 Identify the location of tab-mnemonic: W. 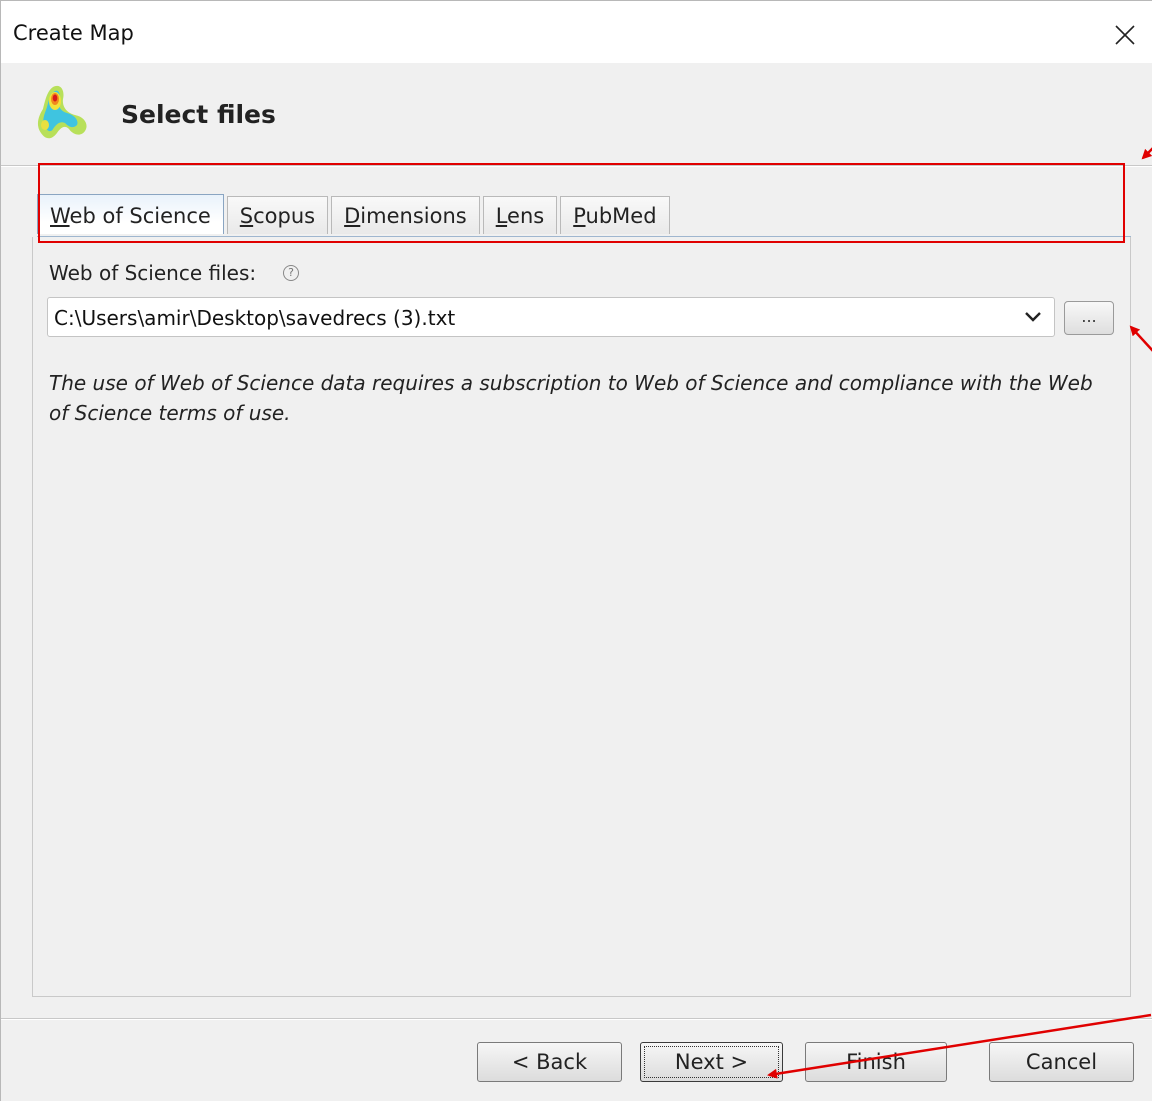
(60, 216).